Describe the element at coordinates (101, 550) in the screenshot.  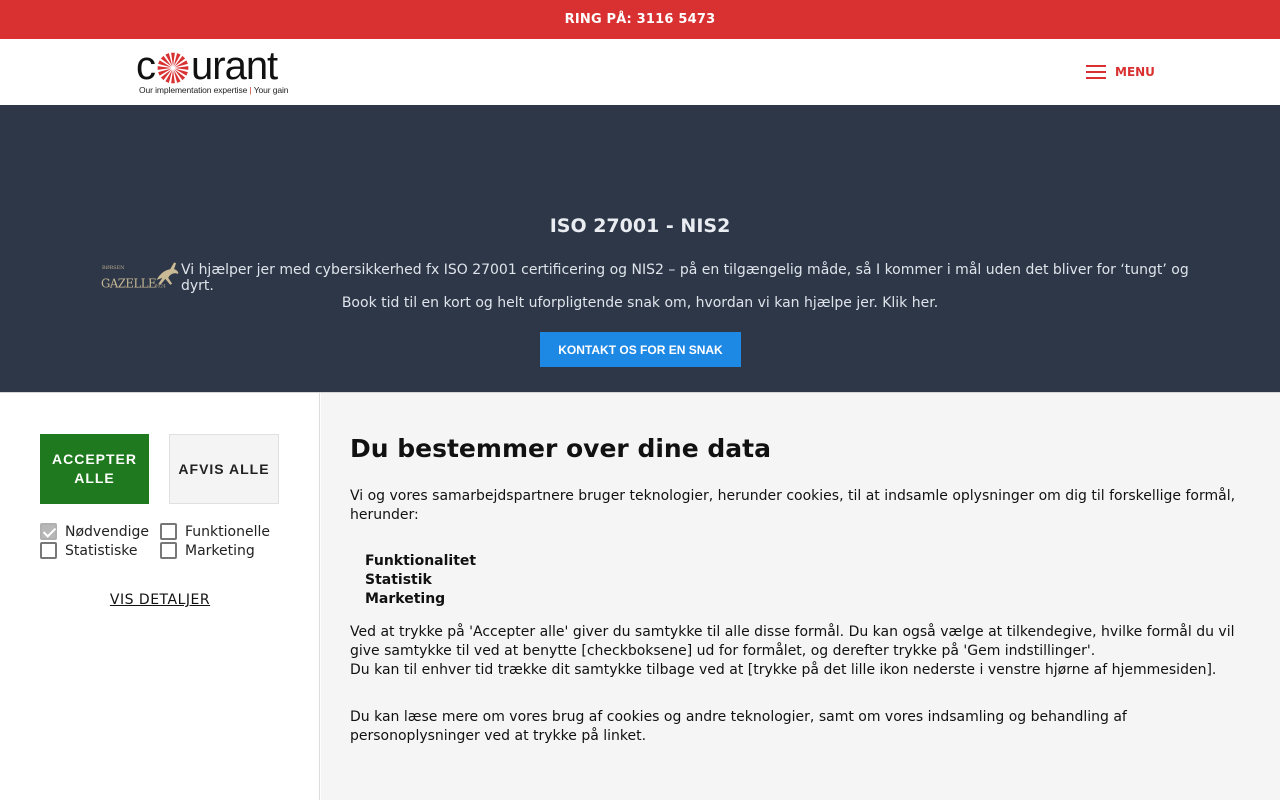
I see `checkbox-statistics-label: Statistiske` at that location.